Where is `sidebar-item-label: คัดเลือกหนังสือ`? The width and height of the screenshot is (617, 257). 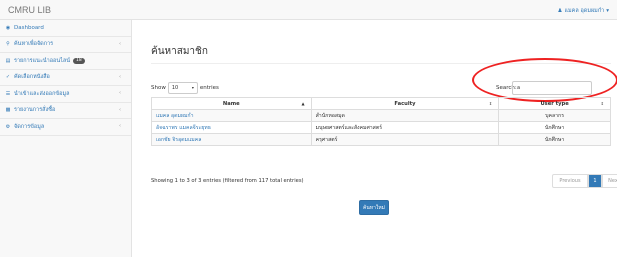 sidebar-item-label: คัดเลือกหนังสือ is located at coordinates (32, 77).